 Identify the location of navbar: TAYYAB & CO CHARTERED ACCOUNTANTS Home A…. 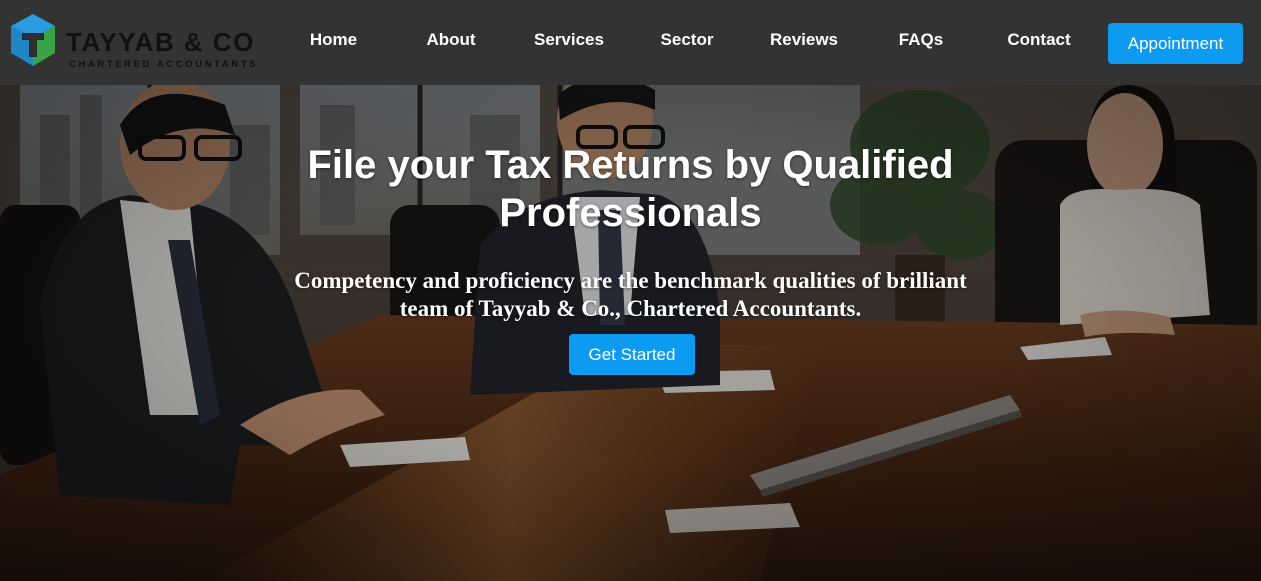
(630, 42).